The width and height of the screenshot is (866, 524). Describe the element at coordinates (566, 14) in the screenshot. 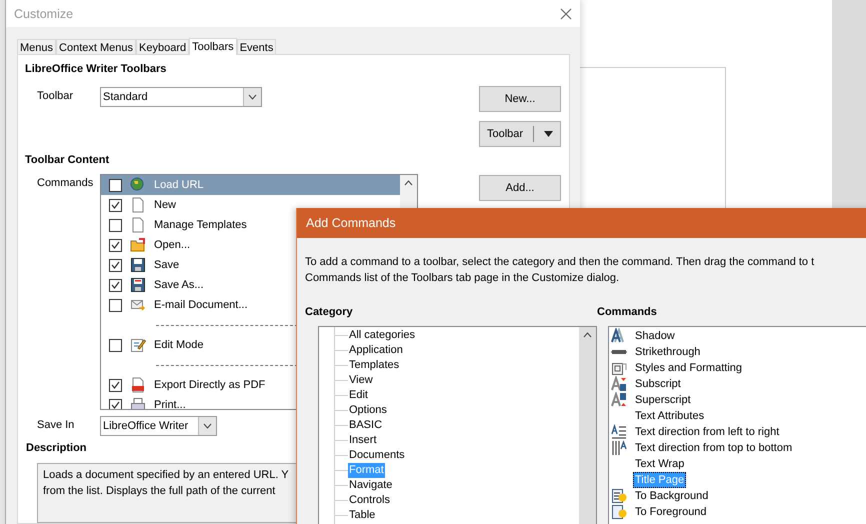

I see `close-icon` at that location.